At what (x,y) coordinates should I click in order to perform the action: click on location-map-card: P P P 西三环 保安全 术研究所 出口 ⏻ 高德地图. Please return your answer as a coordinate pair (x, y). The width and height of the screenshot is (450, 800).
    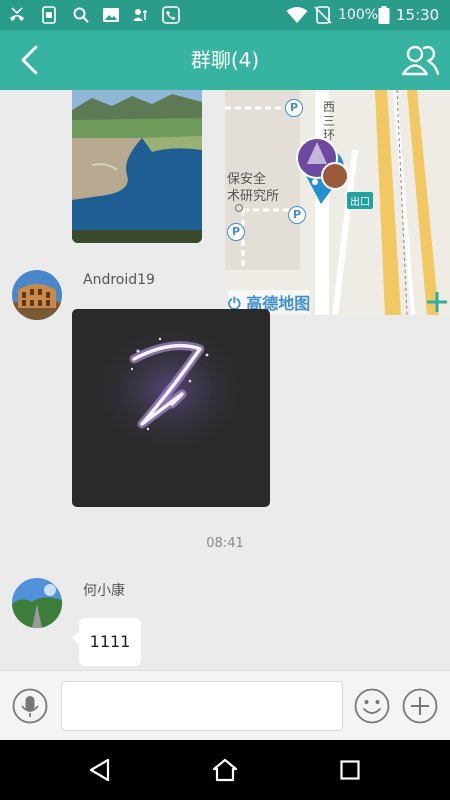
    Looking at the image, I should click on (337, 202).